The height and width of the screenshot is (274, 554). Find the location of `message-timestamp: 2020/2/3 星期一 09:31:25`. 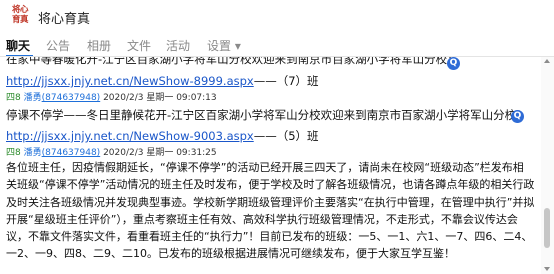

message-timestamp: 2020/2/3 星期一 09:31:25 is located at coordinates (160, 153).